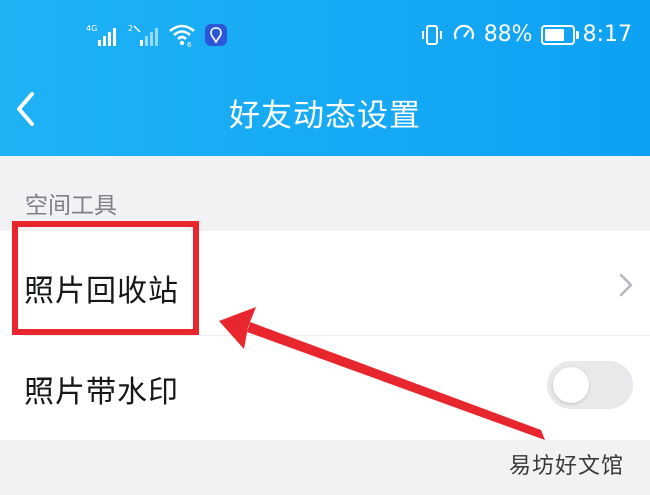 The height and width of the screenshot is (495, 650). Describe the element at coordinates (71, 206) in the screenshot. I see `section-label: 空间工具` at that location.